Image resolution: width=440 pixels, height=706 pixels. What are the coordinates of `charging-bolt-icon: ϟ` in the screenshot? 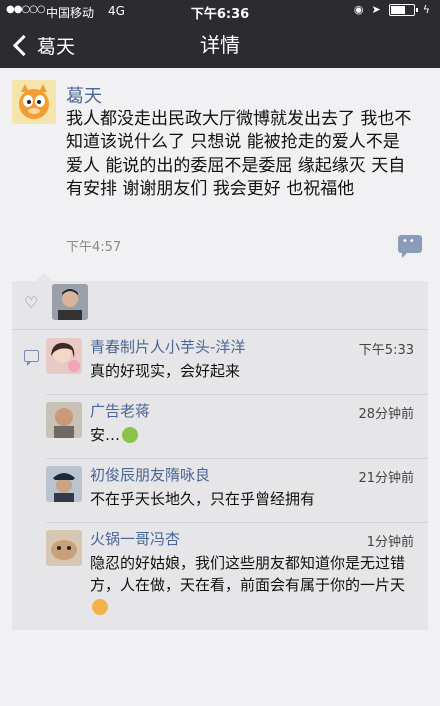 It's located at (426, 9).